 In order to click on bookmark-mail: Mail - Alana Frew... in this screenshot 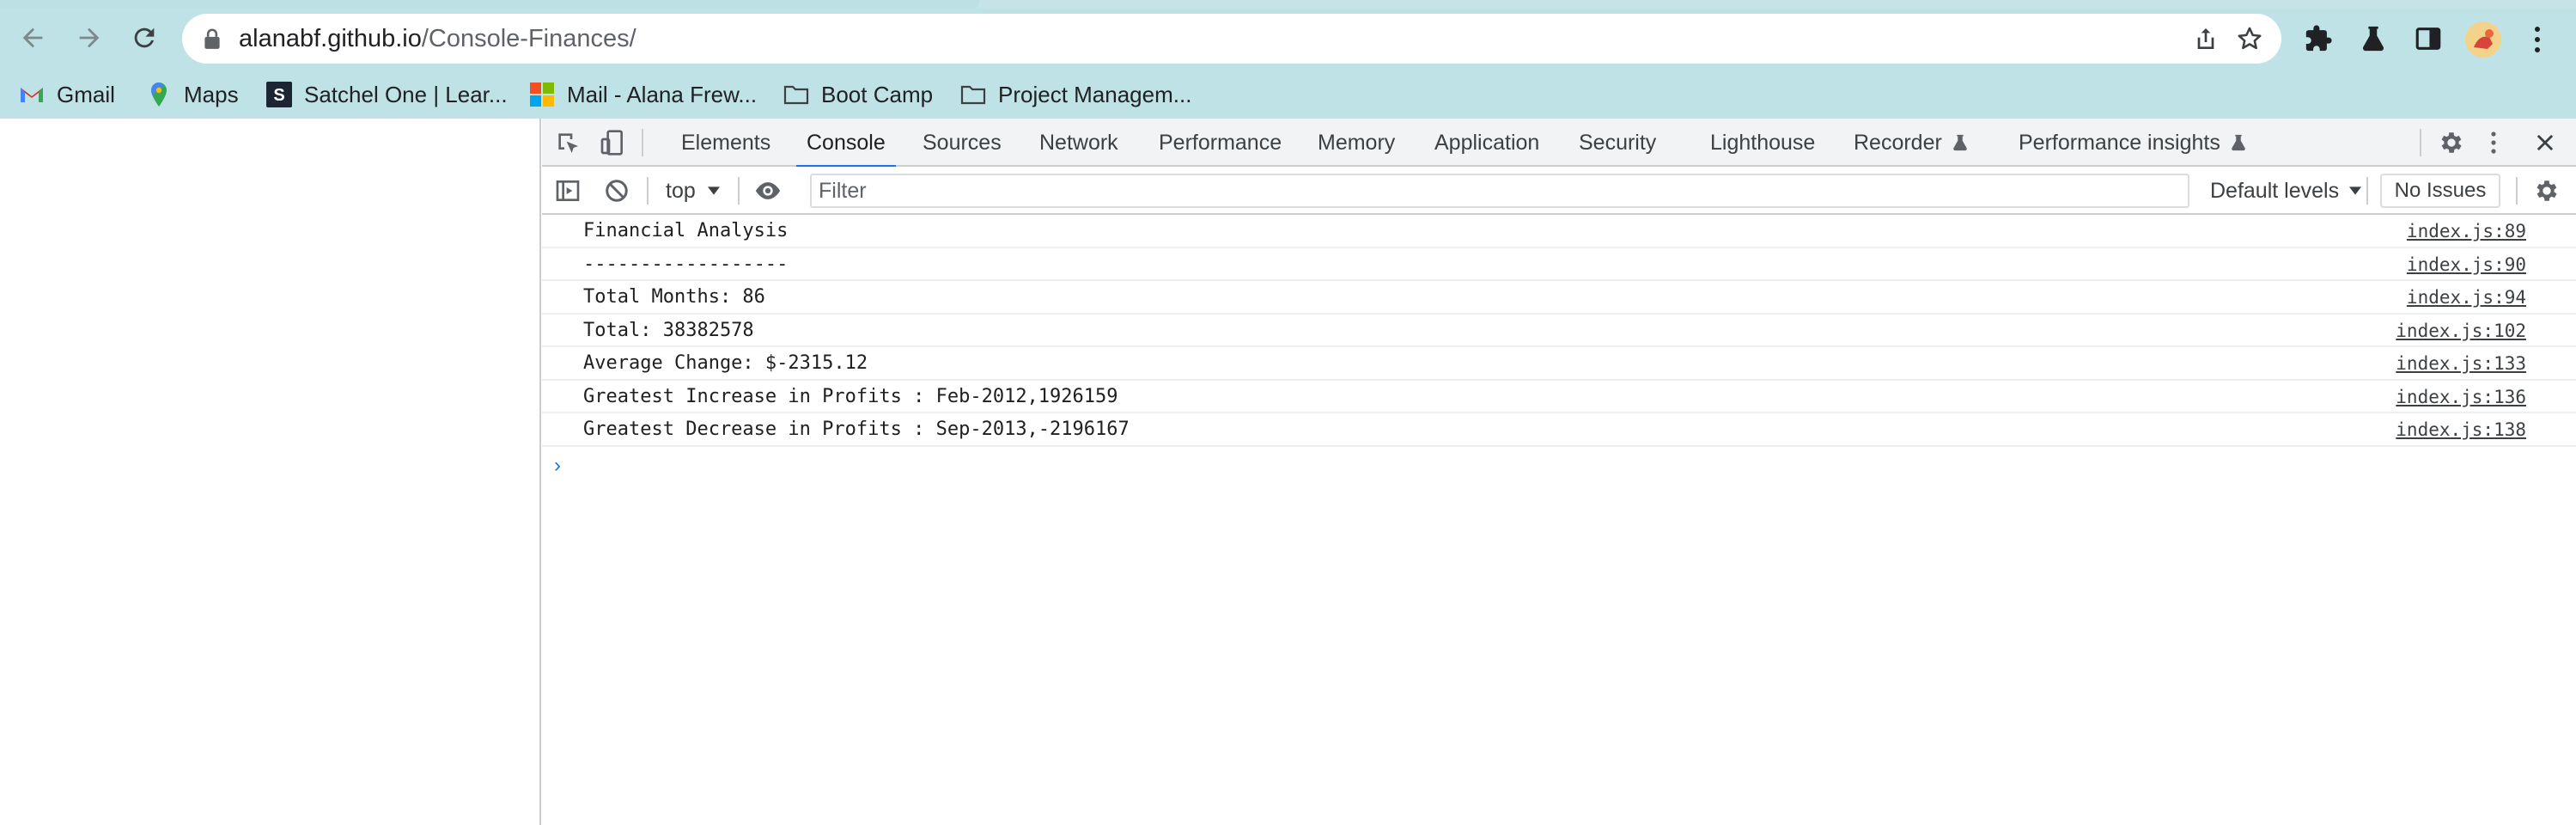, I will do `click(643, 94)`.